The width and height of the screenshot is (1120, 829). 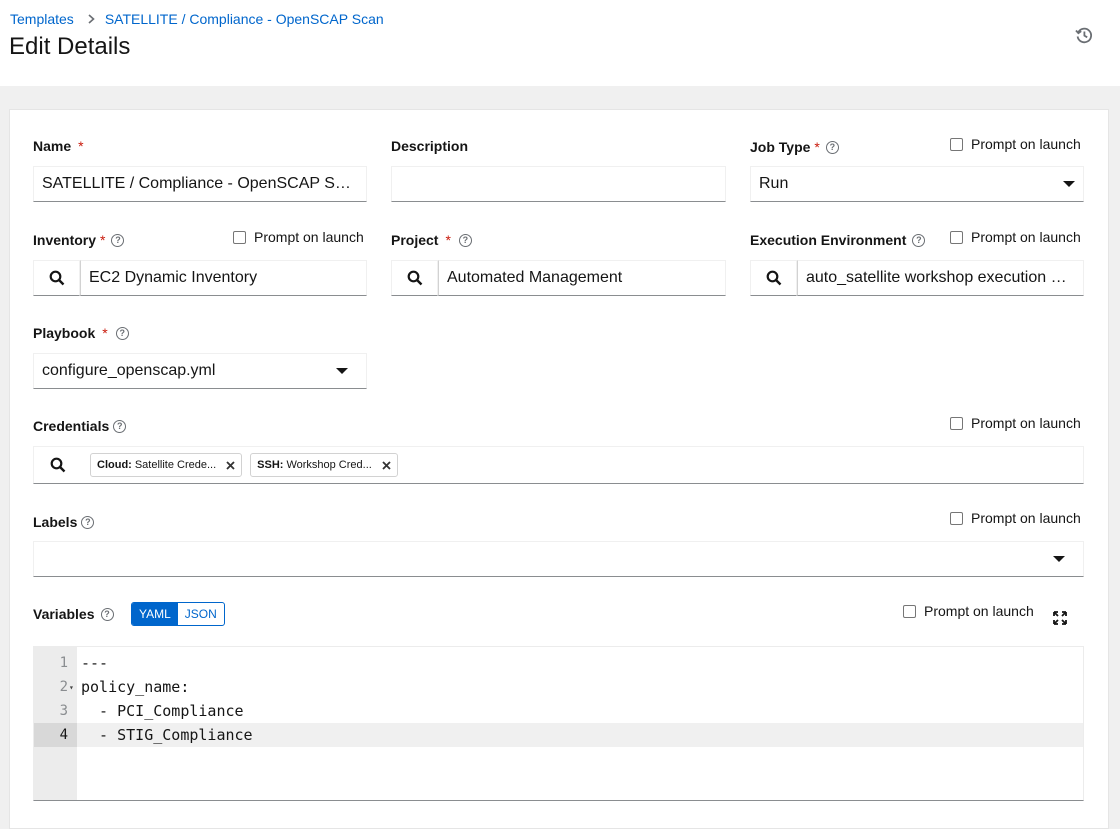 What do you see at coordinates (42, 19) in the screenshot?
I see `breadcrumb-templates-link: Templates` at bounding box center [42, 19].